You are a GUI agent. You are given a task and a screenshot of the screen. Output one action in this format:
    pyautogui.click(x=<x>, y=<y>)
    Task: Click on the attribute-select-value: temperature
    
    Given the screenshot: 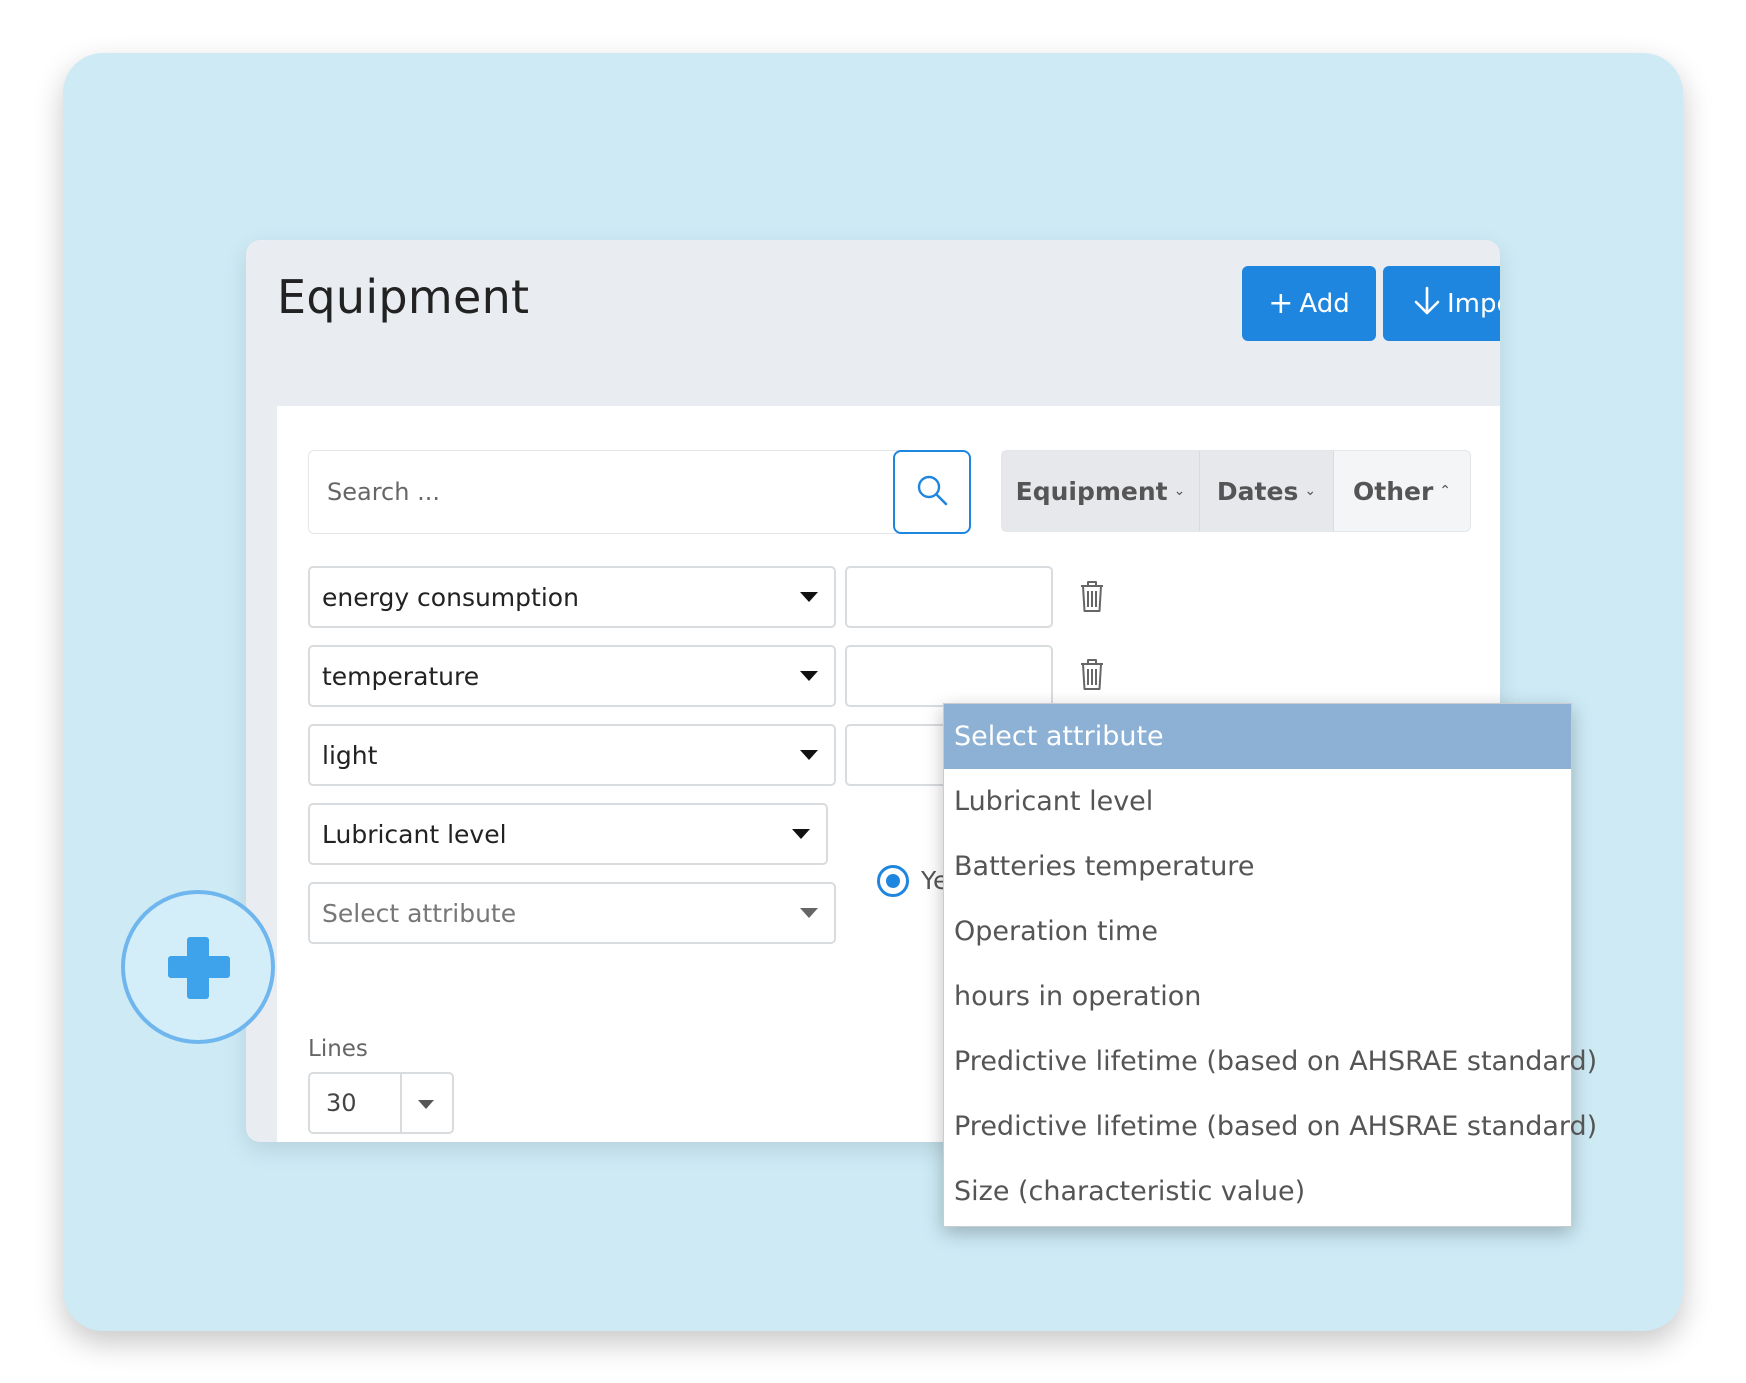 What is the action you would take?
    pyautogui.click(x=401, y=676)
    